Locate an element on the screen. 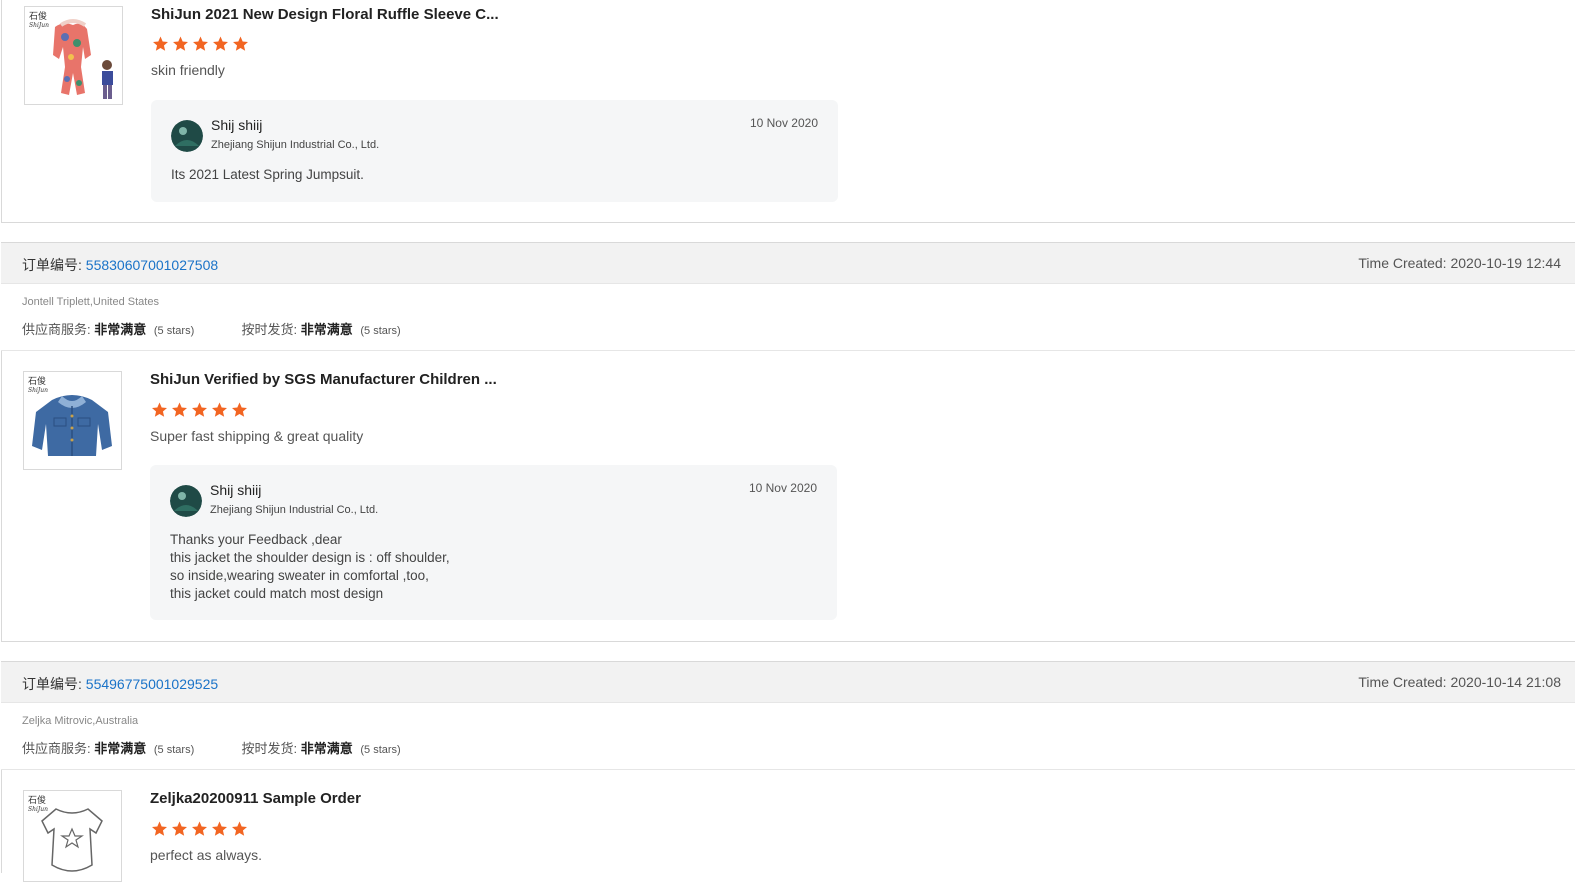 The width and height of the screenshot is (1575, 882). order-number: 订单编号: 55830607001027508 is located at coordinates (120, 265).